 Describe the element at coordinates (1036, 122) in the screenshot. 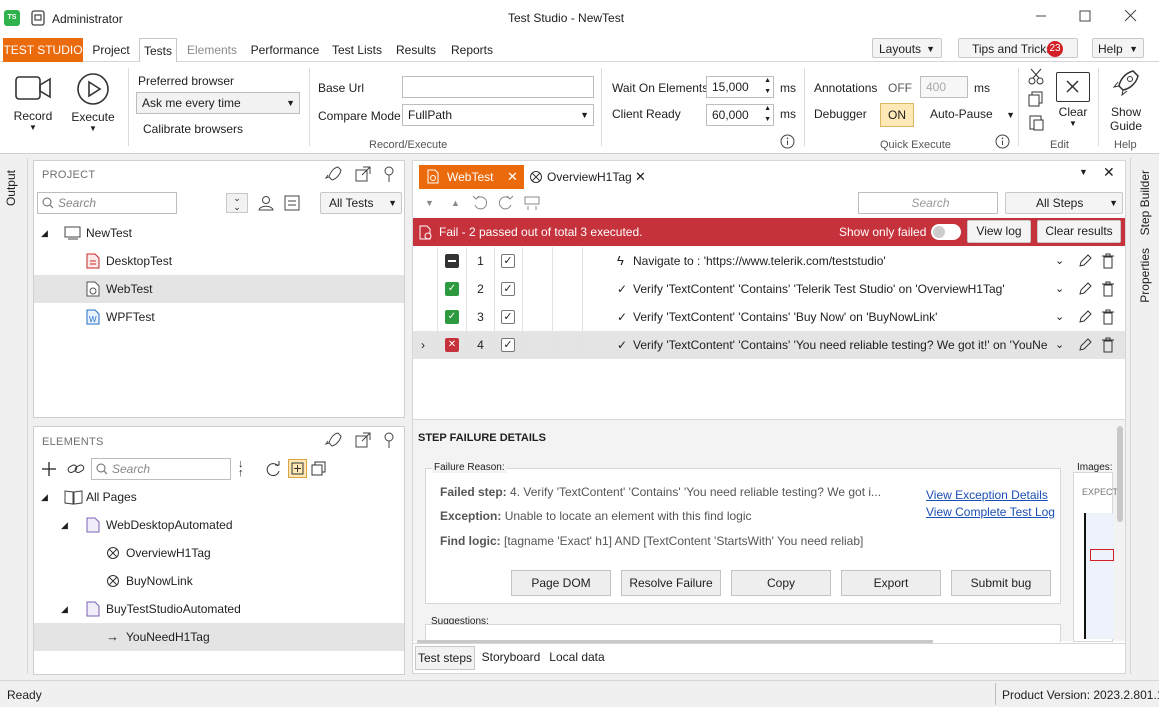

I see `paste-icon` at that location.